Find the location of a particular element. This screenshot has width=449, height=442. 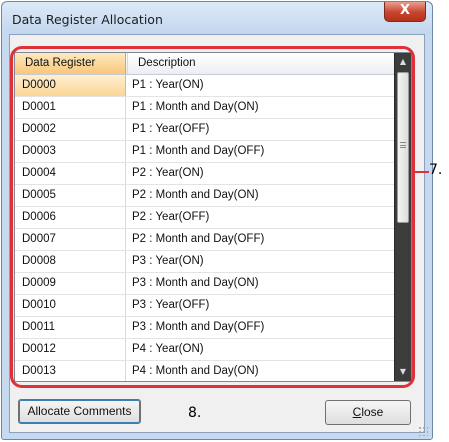

description-cell: P3 : Year(ON) is located at coordinates (261, 261).